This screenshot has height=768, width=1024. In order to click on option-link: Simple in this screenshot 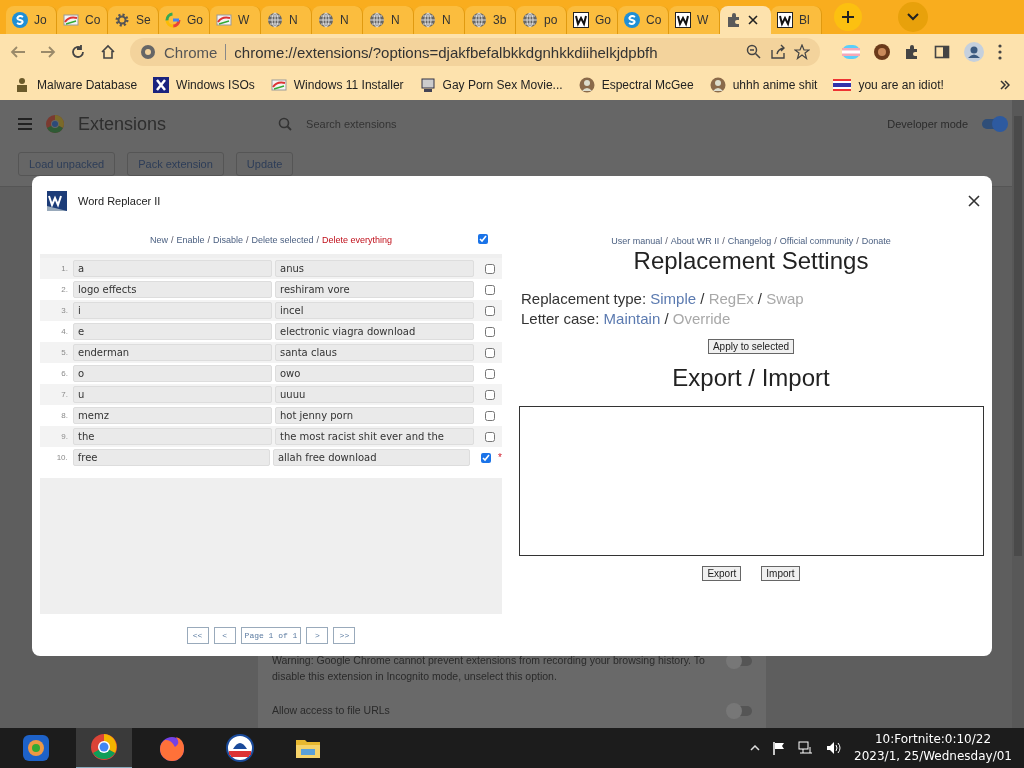, I will do `click(673, 298)`.